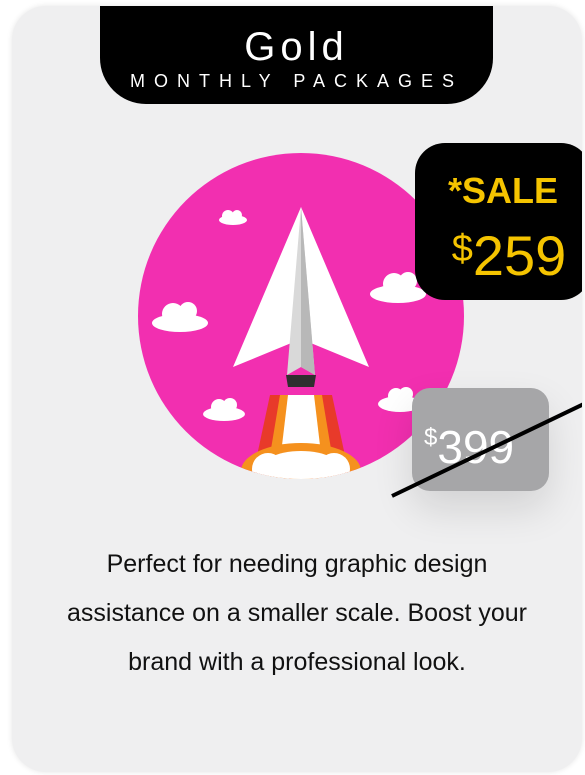 Image resolution: width=585 pixels, height=775 pixels. I want to click on plan-subtitle: MONTHLY PACKAGES, so click(296, 81).